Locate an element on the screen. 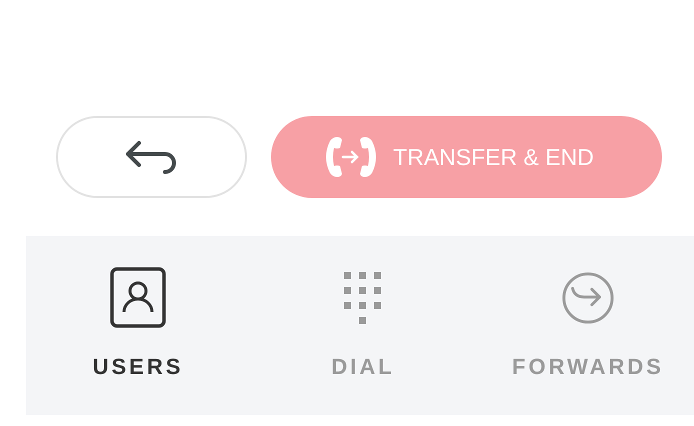  nav-tab: USERS is located at coordinates (138, 325).